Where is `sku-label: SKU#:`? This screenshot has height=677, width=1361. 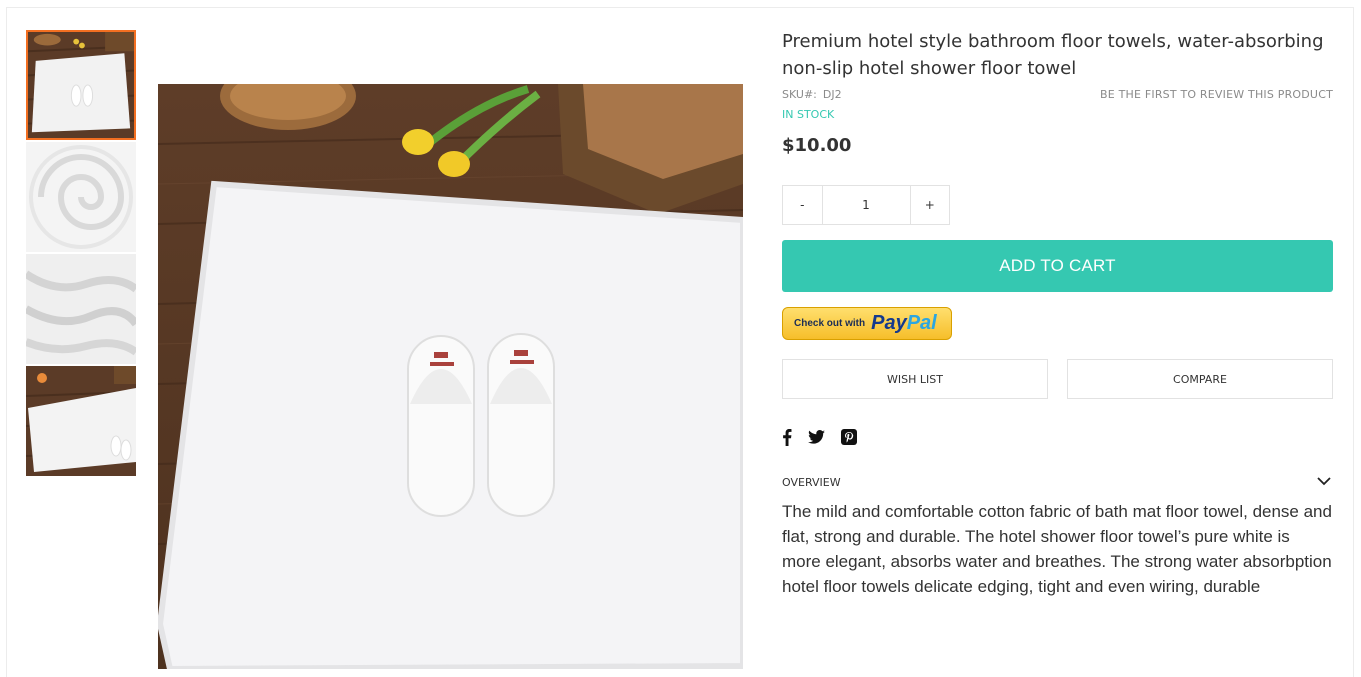
sku-label: SKU#: is located at coordinates (799, 94).